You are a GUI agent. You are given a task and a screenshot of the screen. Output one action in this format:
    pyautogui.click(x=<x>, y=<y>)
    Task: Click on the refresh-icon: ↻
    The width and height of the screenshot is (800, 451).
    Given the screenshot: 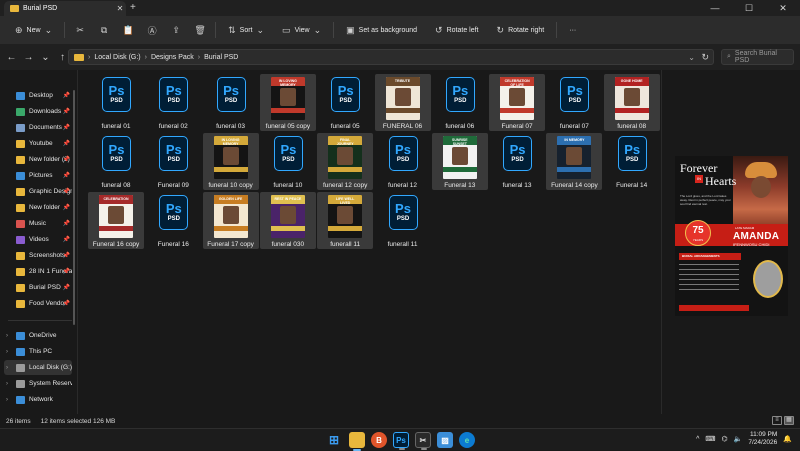 What is the action you would take?
    pyautogui.click(x=705, y=57)
    